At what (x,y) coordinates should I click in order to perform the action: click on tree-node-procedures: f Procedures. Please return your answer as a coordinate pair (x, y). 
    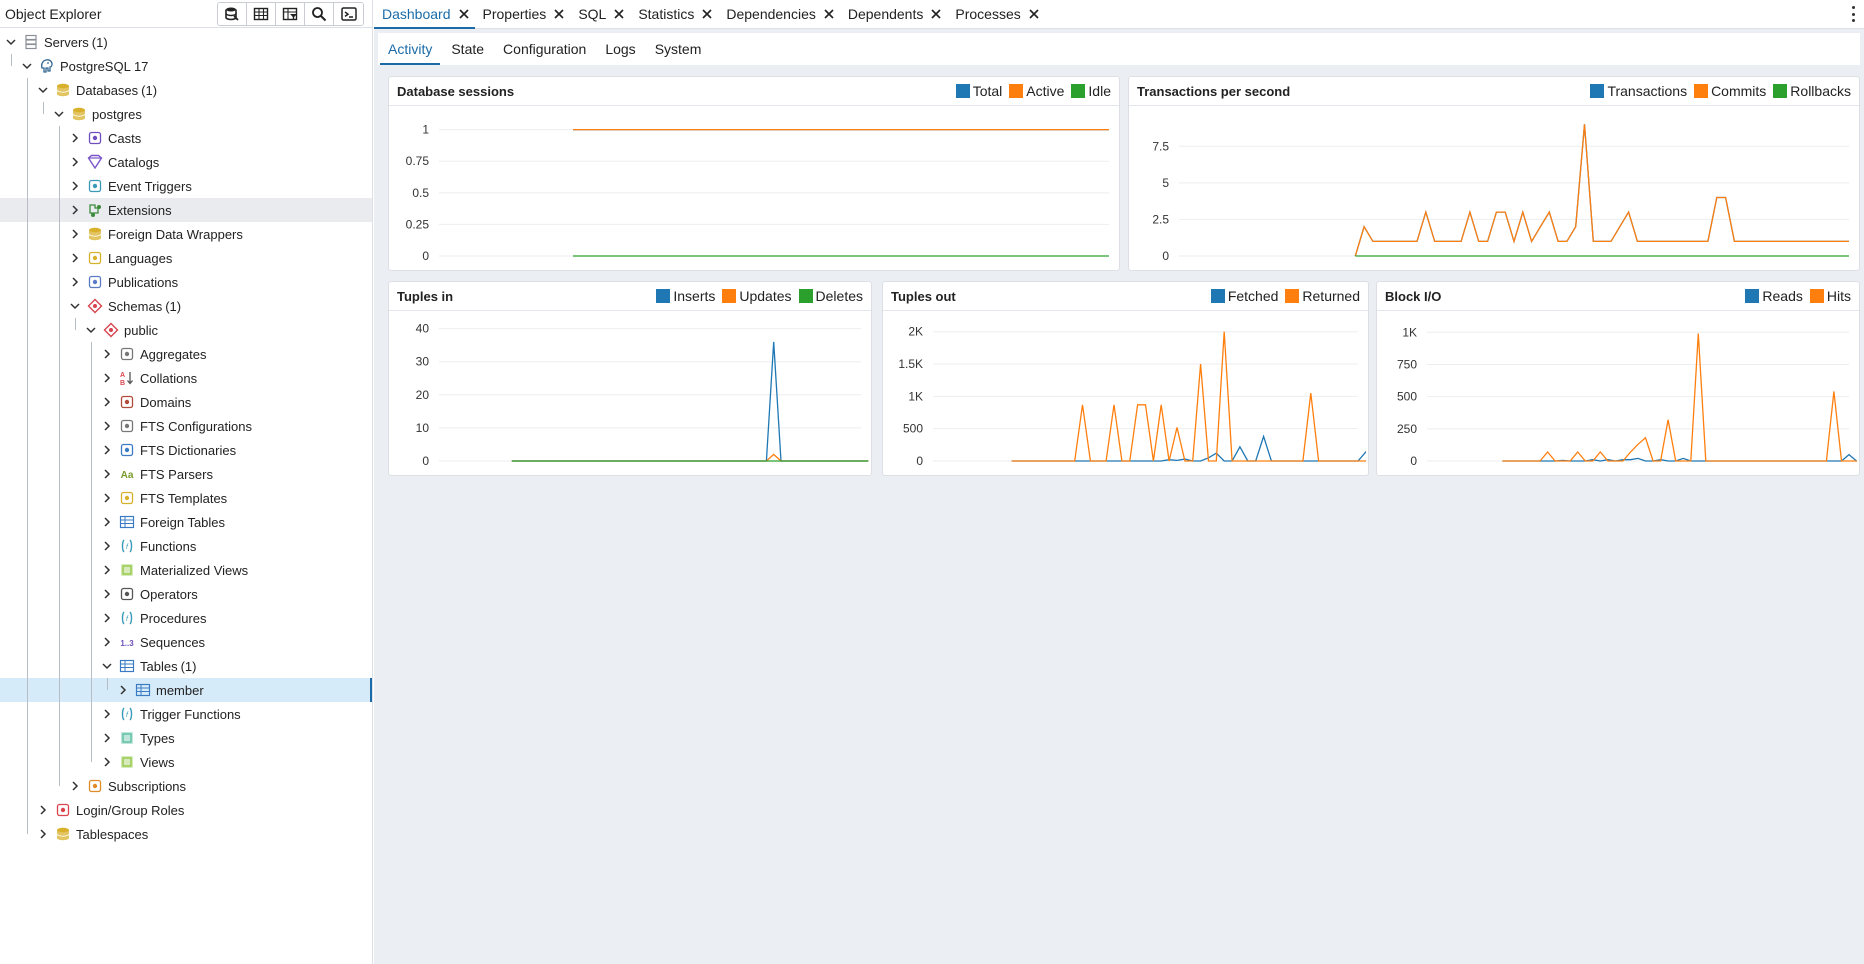
    Looking at the image, I should click on (186, 618).